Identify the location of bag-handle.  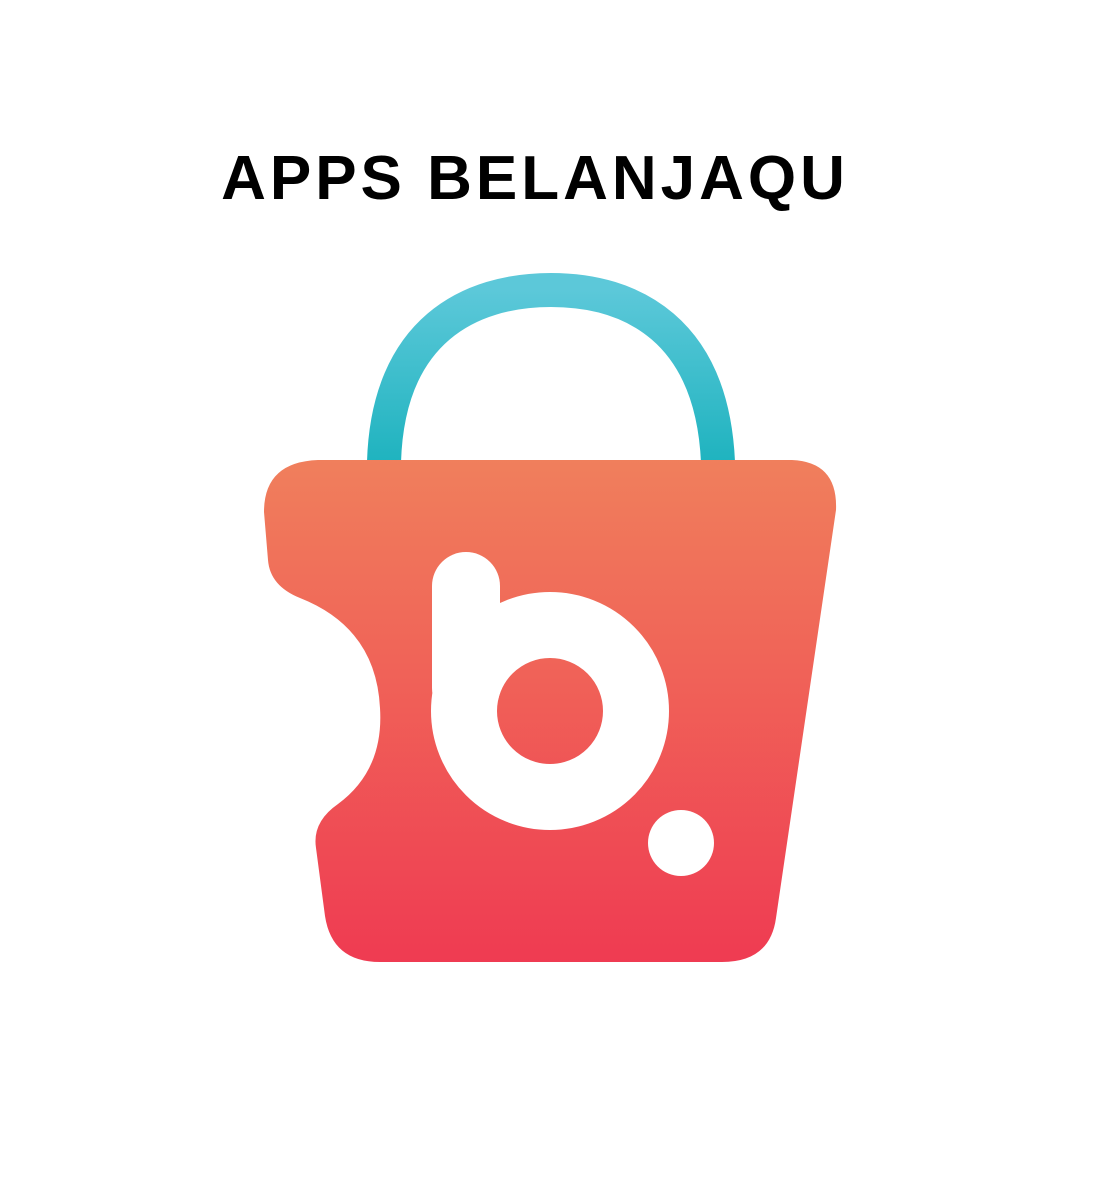
(551, 367).